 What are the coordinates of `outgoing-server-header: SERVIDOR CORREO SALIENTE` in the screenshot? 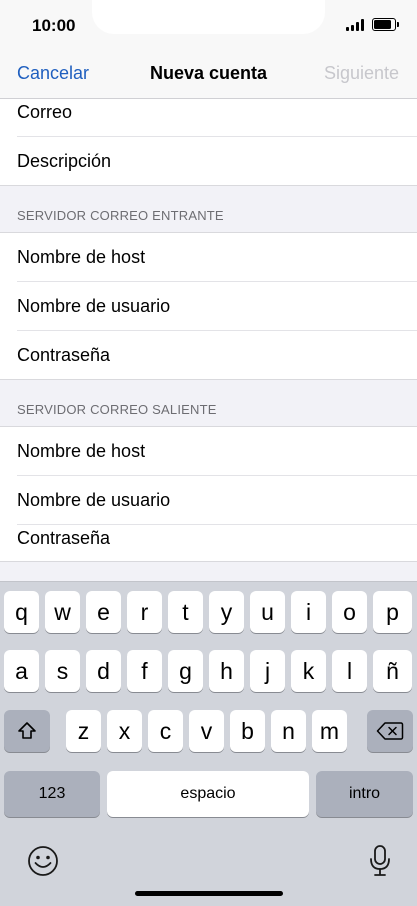 It's located at (208, 403).